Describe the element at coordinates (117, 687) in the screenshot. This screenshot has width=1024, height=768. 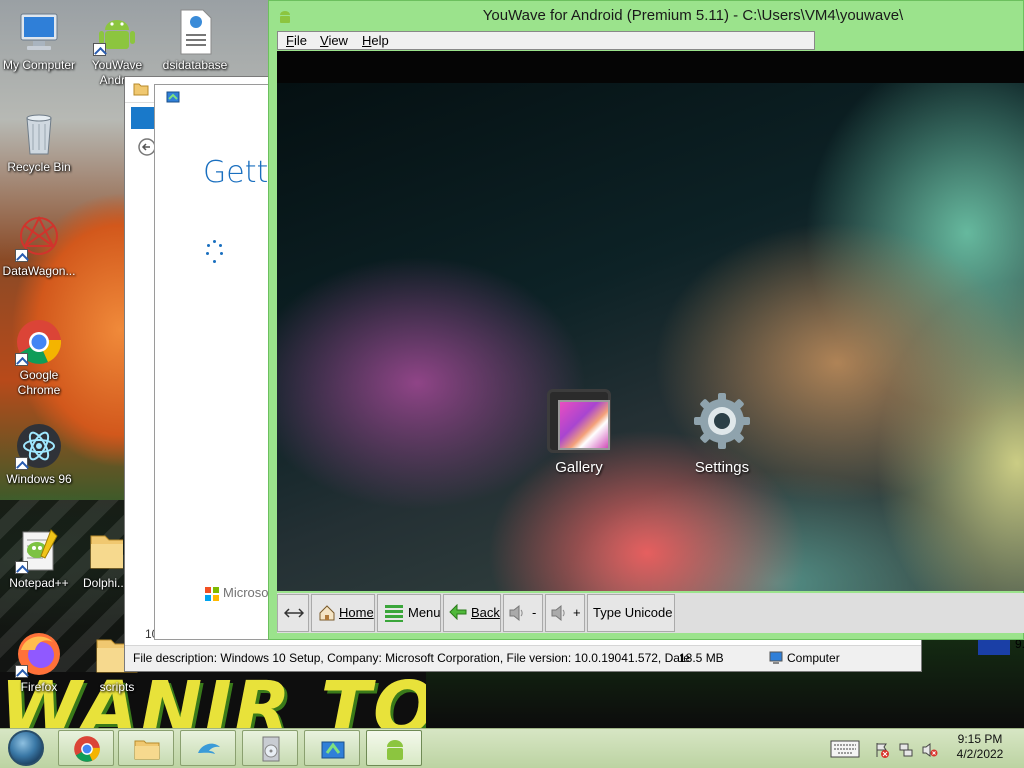
I see `desktop-icon-label: scripts` at that location.